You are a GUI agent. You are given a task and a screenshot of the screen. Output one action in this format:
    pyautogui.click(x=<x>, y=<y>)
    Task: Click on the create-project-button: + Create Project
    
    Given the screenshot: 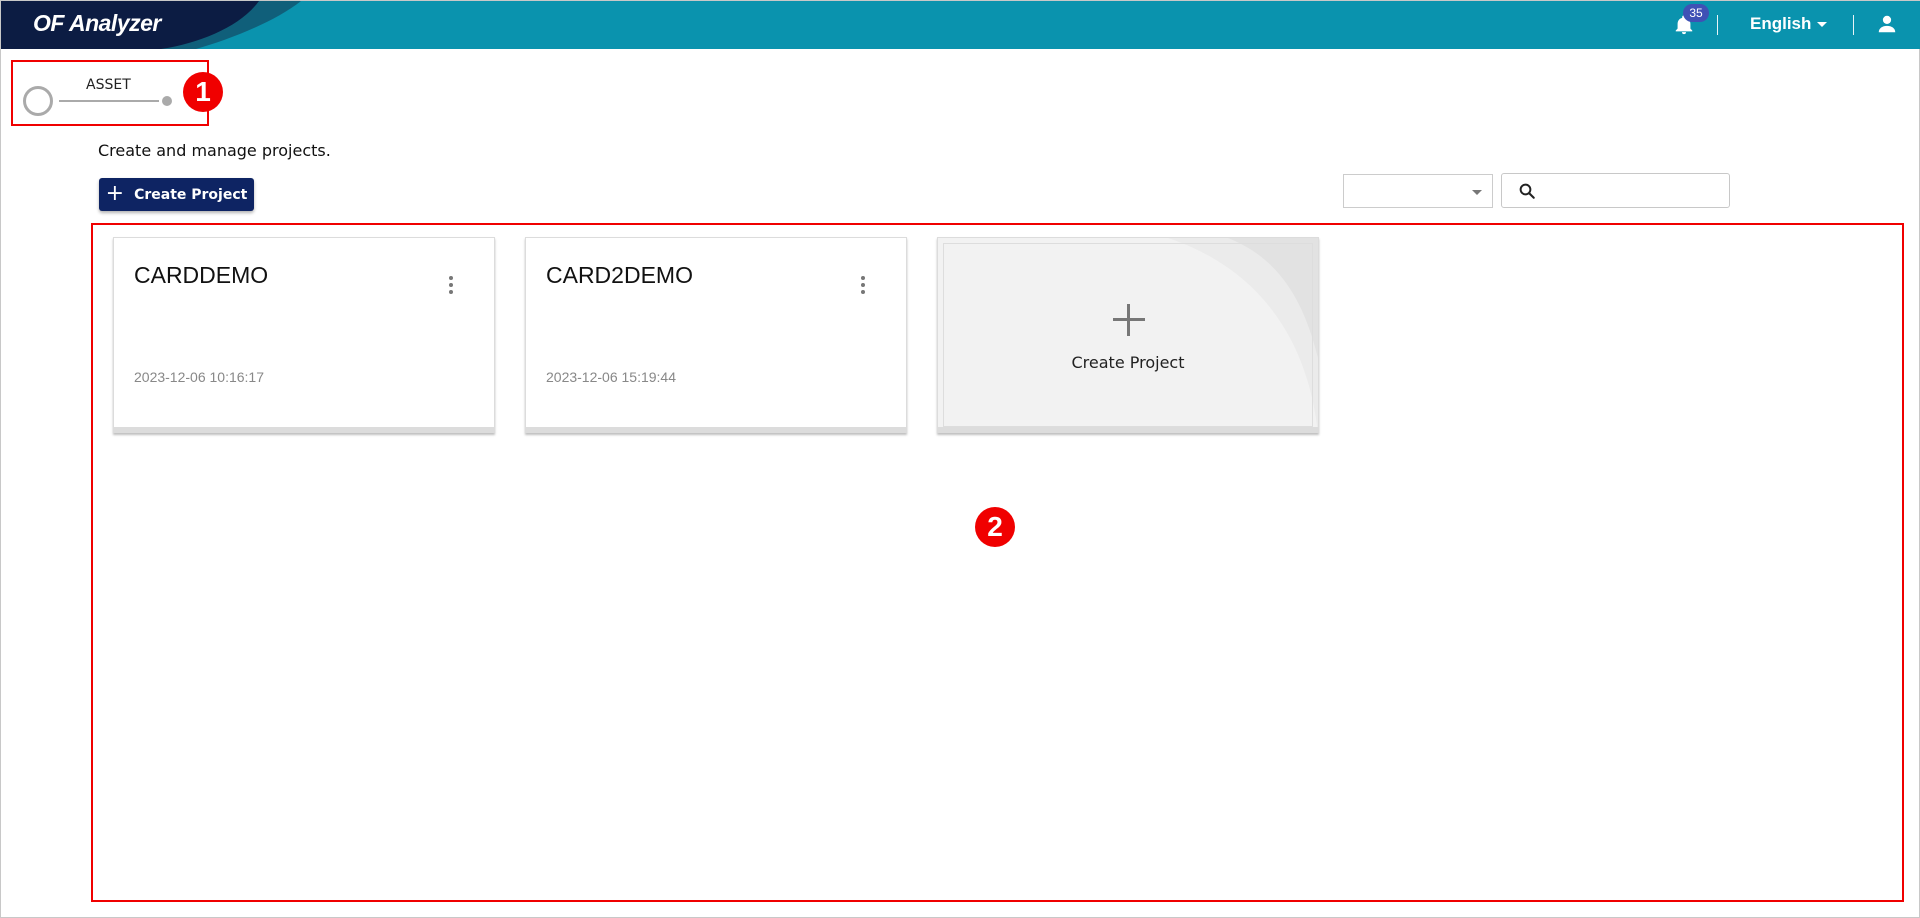 What is the action you would take?
    pyautogui.click(x=176, y=194)
    